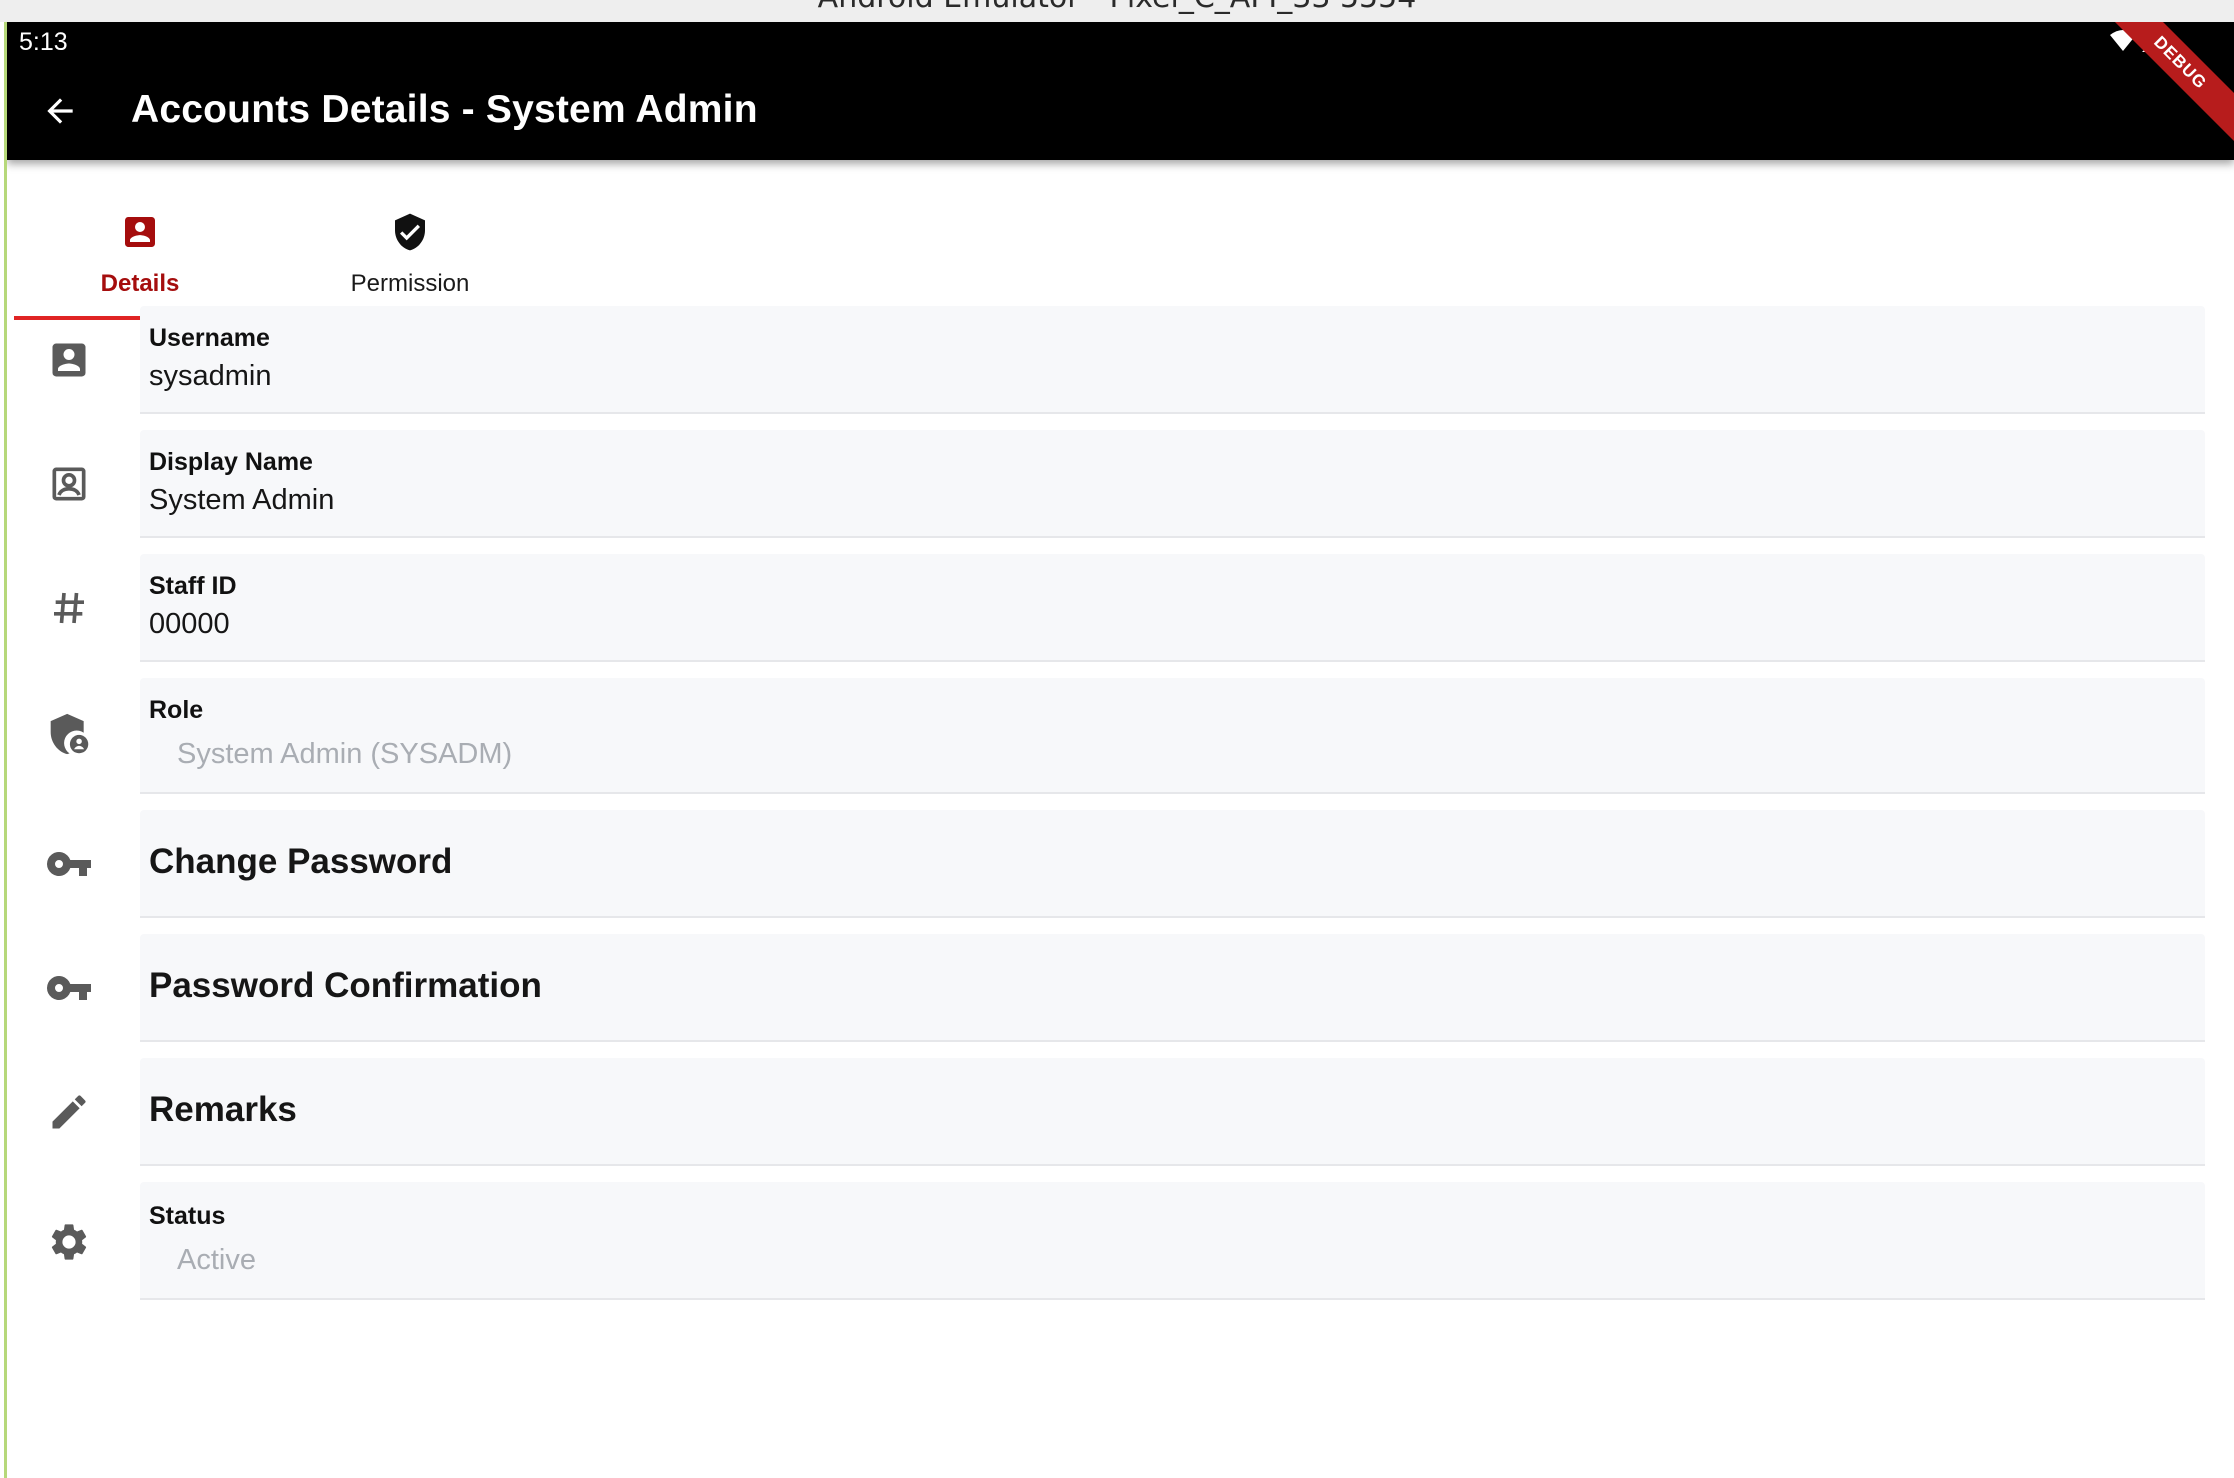  Describe the element at coordinates (1120, 112) in the screenshot. I see `app-bar: Accounts Details - System Admin` at that location.